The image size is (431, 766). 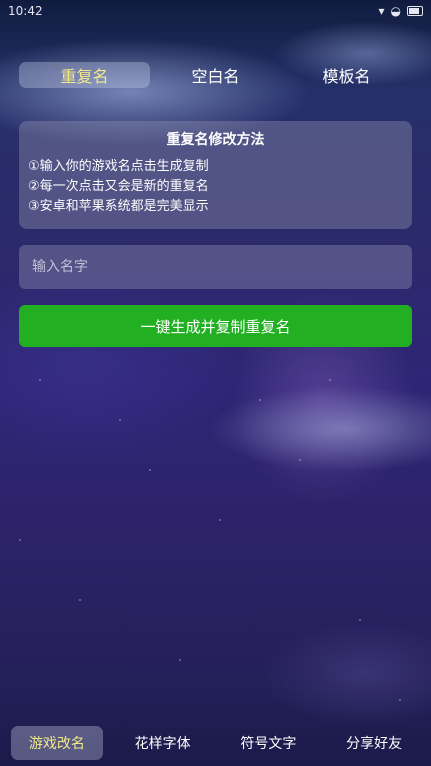 What do you see at coordinates (163, 743) in the screenshot?
I see `nav-fancy-fonts: 花样字体` at bounding box center [163, 743].